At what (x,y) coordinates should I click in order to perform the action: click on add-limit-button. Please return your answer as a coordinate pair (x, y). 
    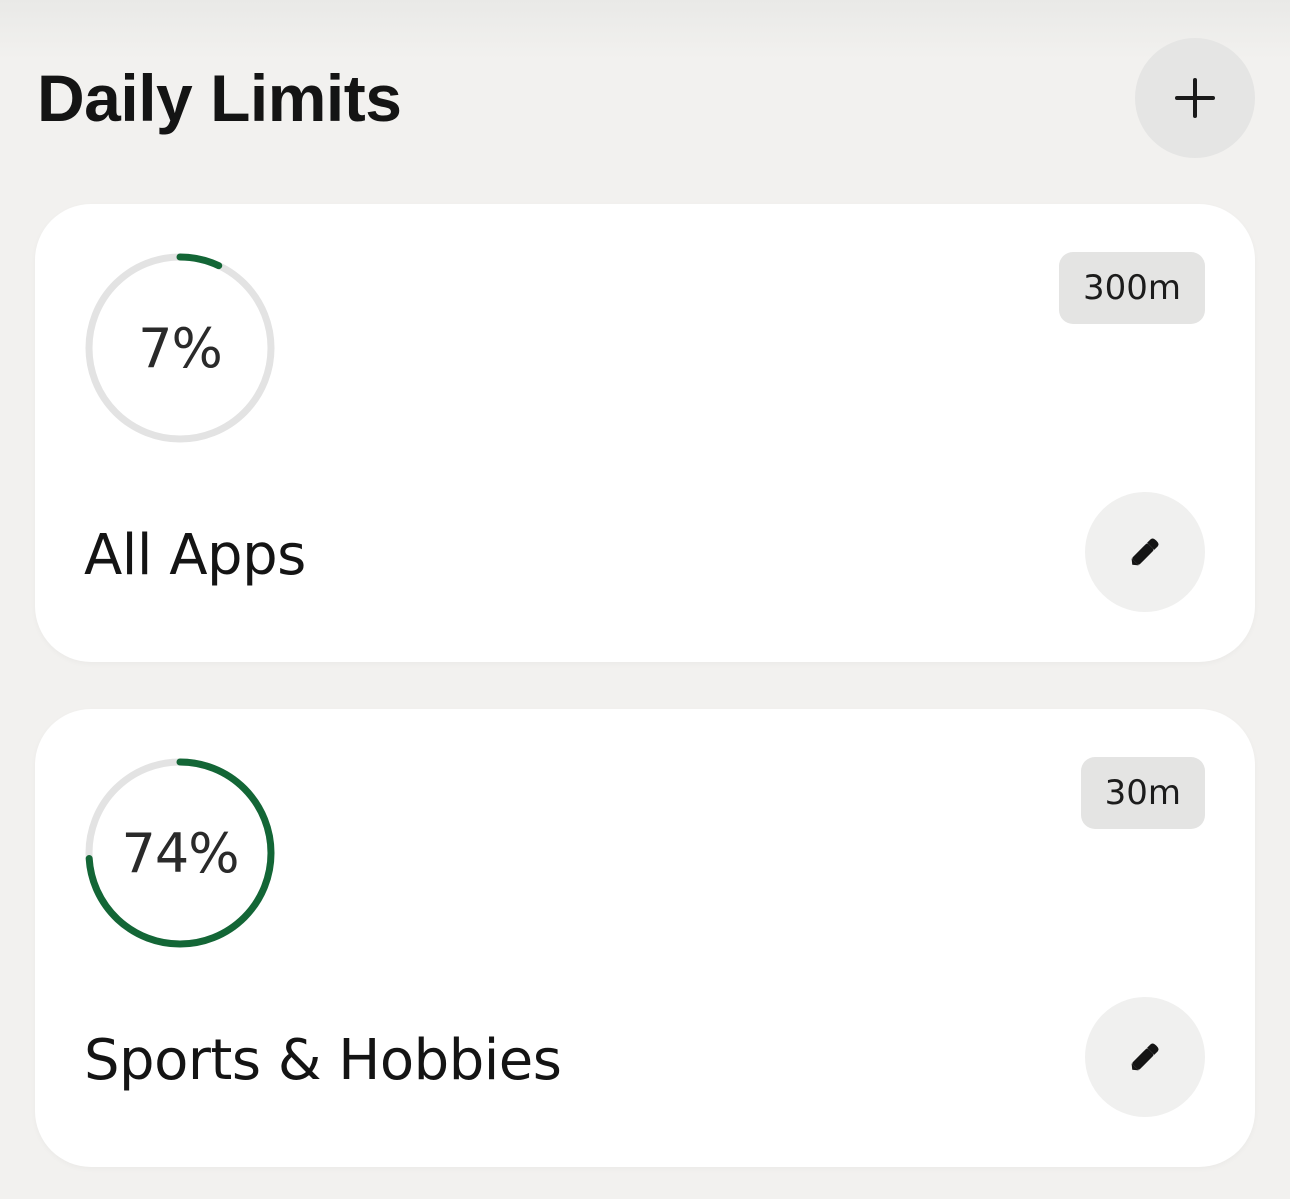
    Looking at the image, I should click on (1195, 98).